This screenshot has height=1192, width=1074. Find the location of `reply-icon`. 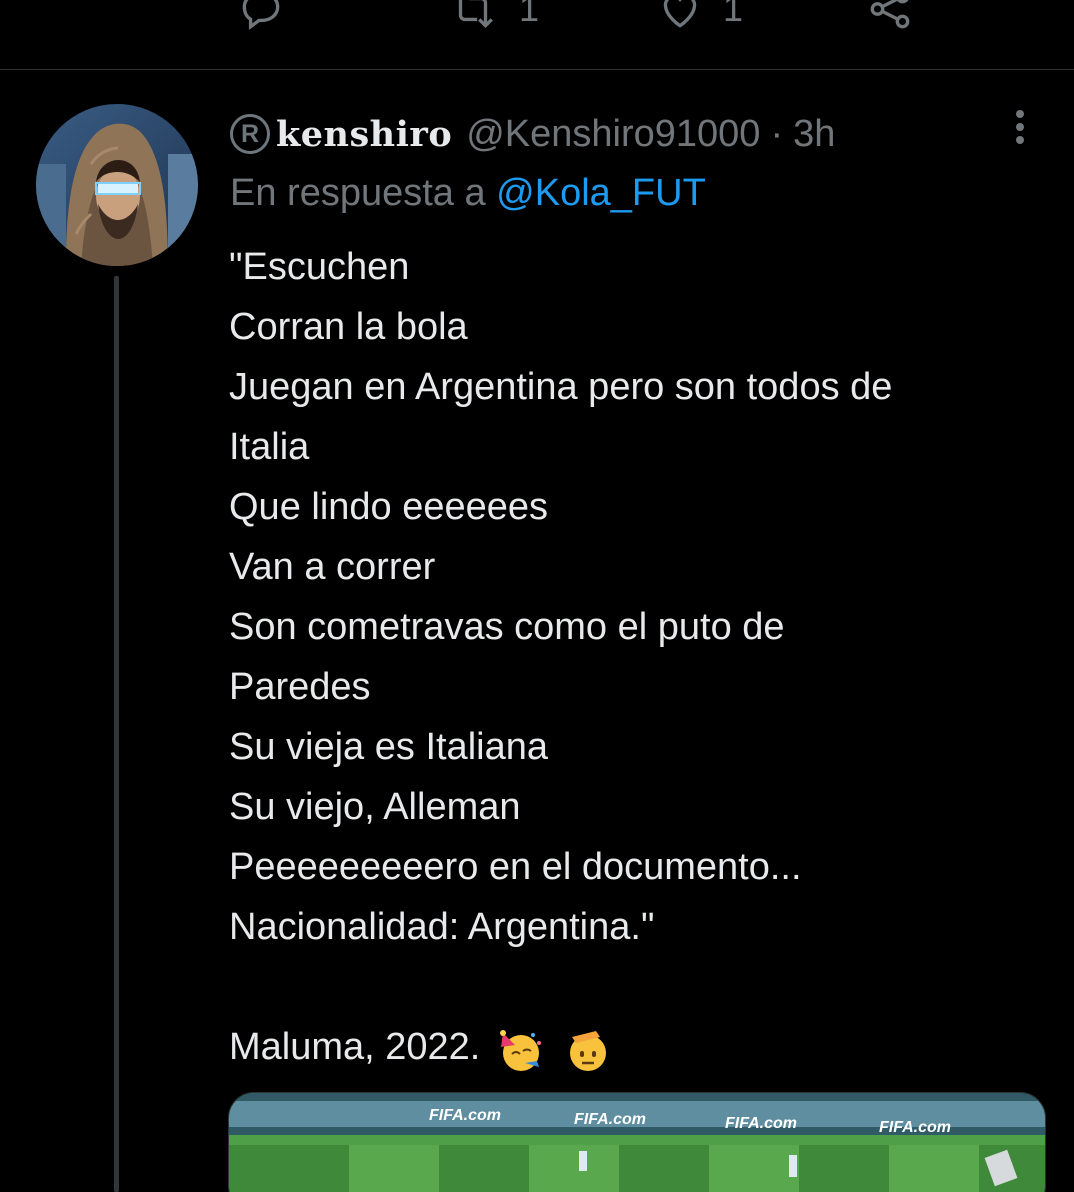

reply-icon is located at coordinates (261, 15).